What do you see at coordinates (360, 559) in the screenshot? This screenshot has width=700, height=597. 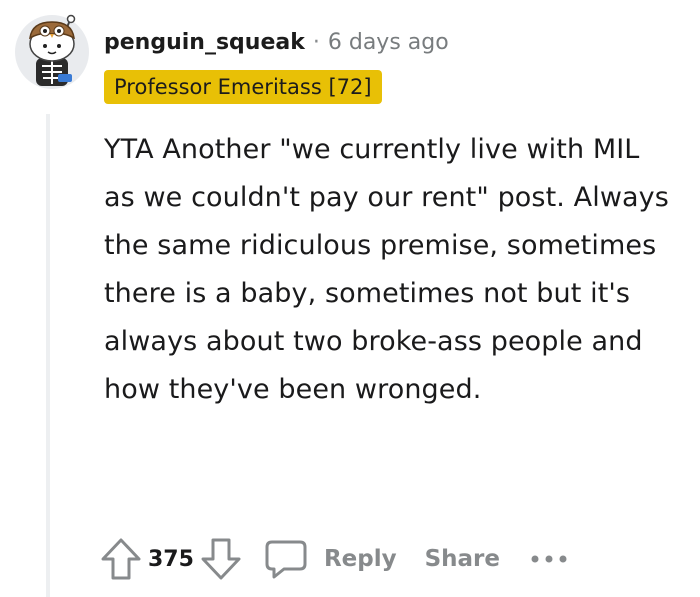 I see `reply-label: Reply` at bounding box center [360, 559].